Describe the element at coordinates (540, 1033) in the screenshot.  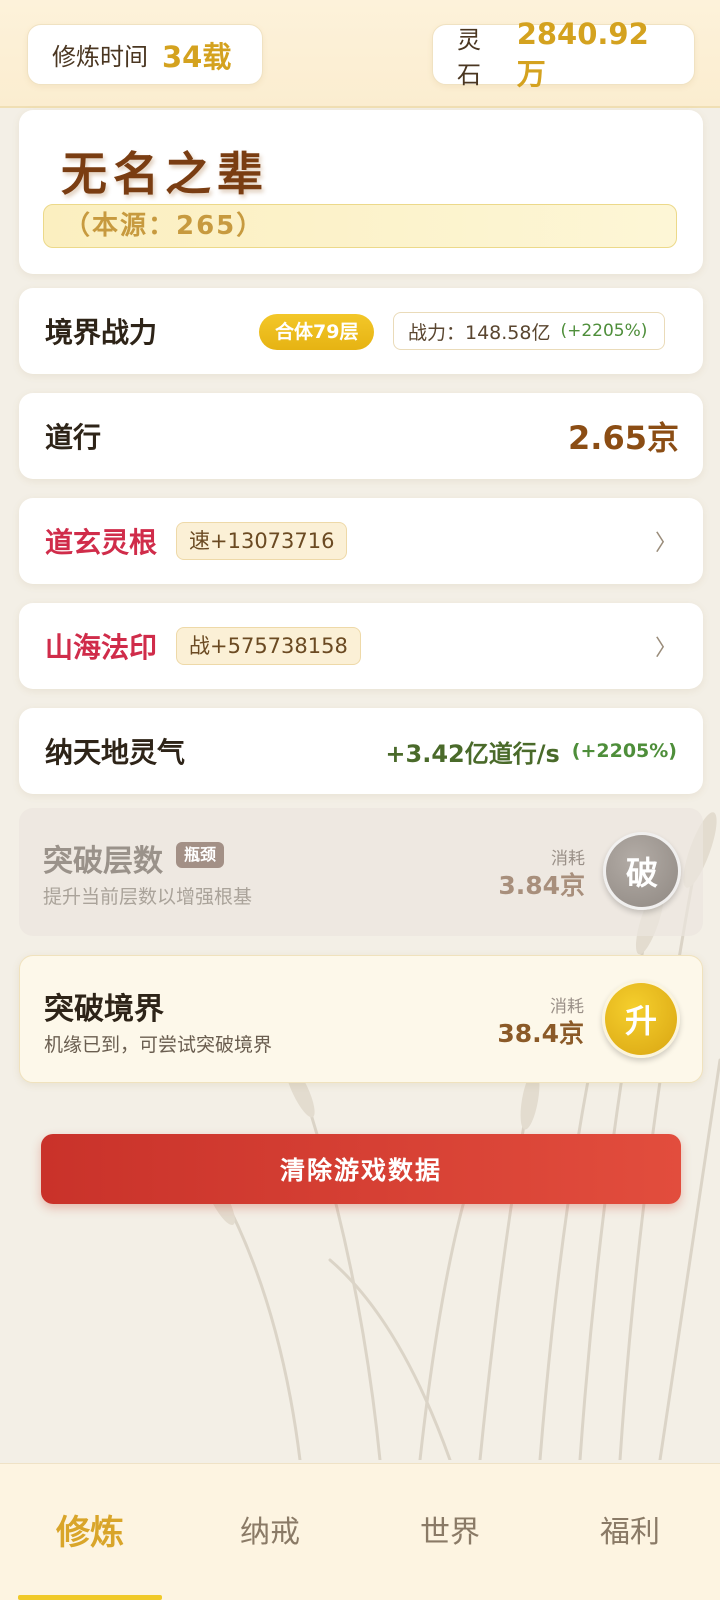
I see `breakthrough-realm-cost-value: 38.4京` at that location.